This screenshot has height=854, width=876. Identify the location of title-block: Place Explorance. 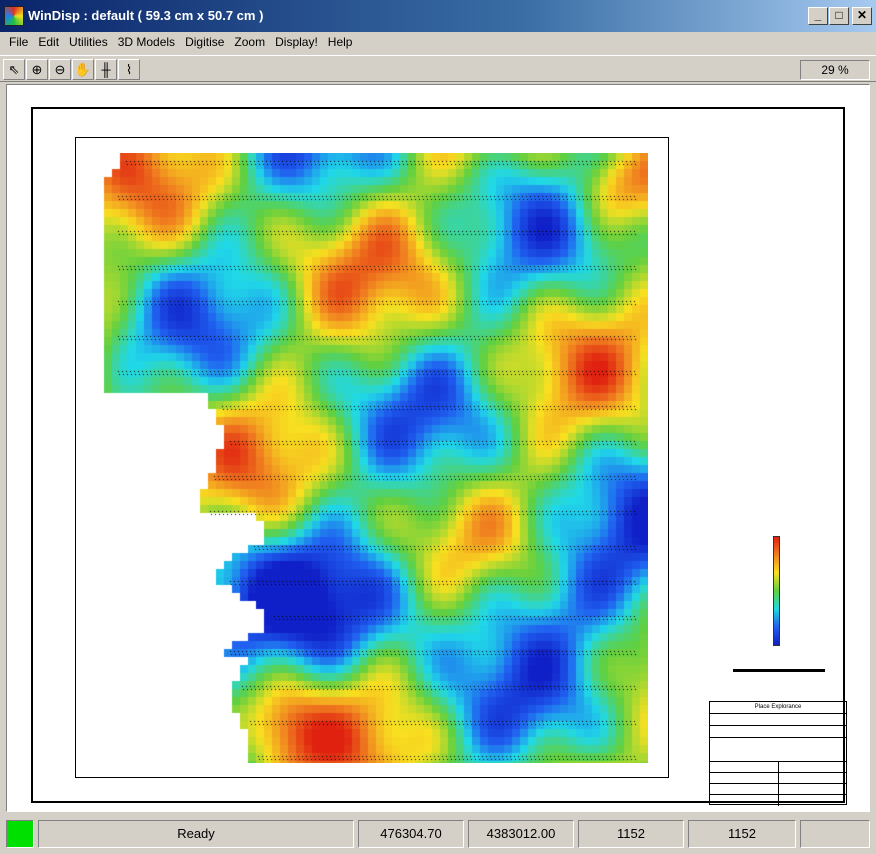
(778, 753).